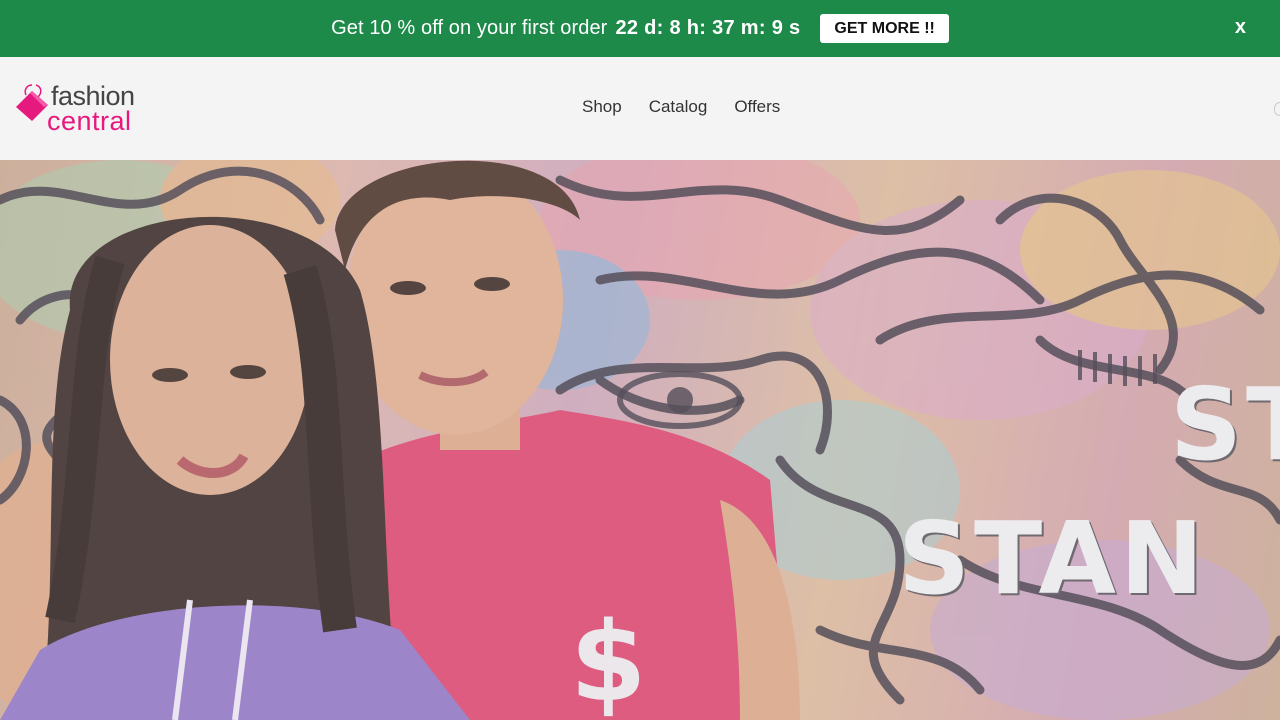 This screenshot has height=720, width=1280. I want to click on hero-headline-line-1: ST, so click(1225, 424).